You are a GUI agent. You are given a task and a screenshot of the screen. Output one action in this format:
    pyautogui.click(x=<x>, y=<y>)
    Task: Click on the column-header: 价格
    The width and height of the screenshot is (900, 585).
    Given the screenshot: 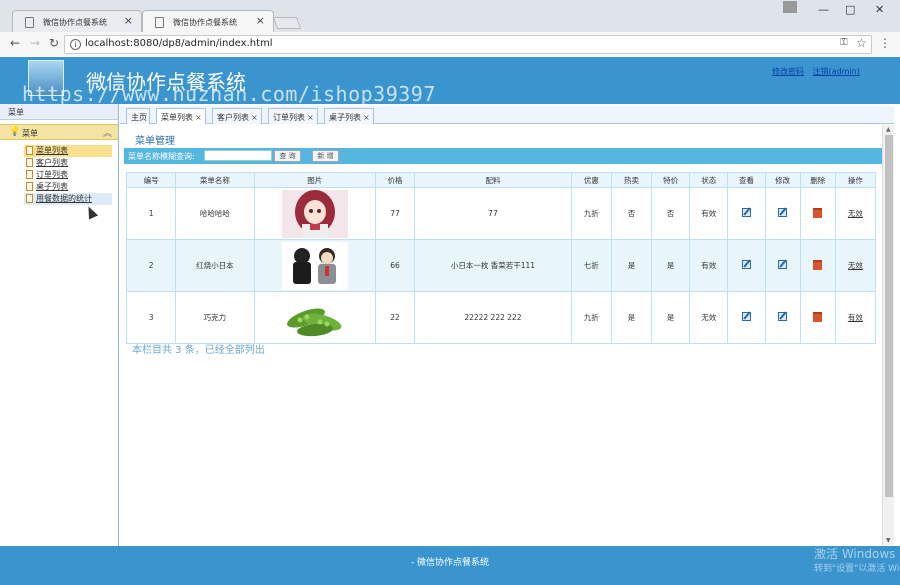 What is the action you would take?
    pyautogui.click(x=395, y=180)
    